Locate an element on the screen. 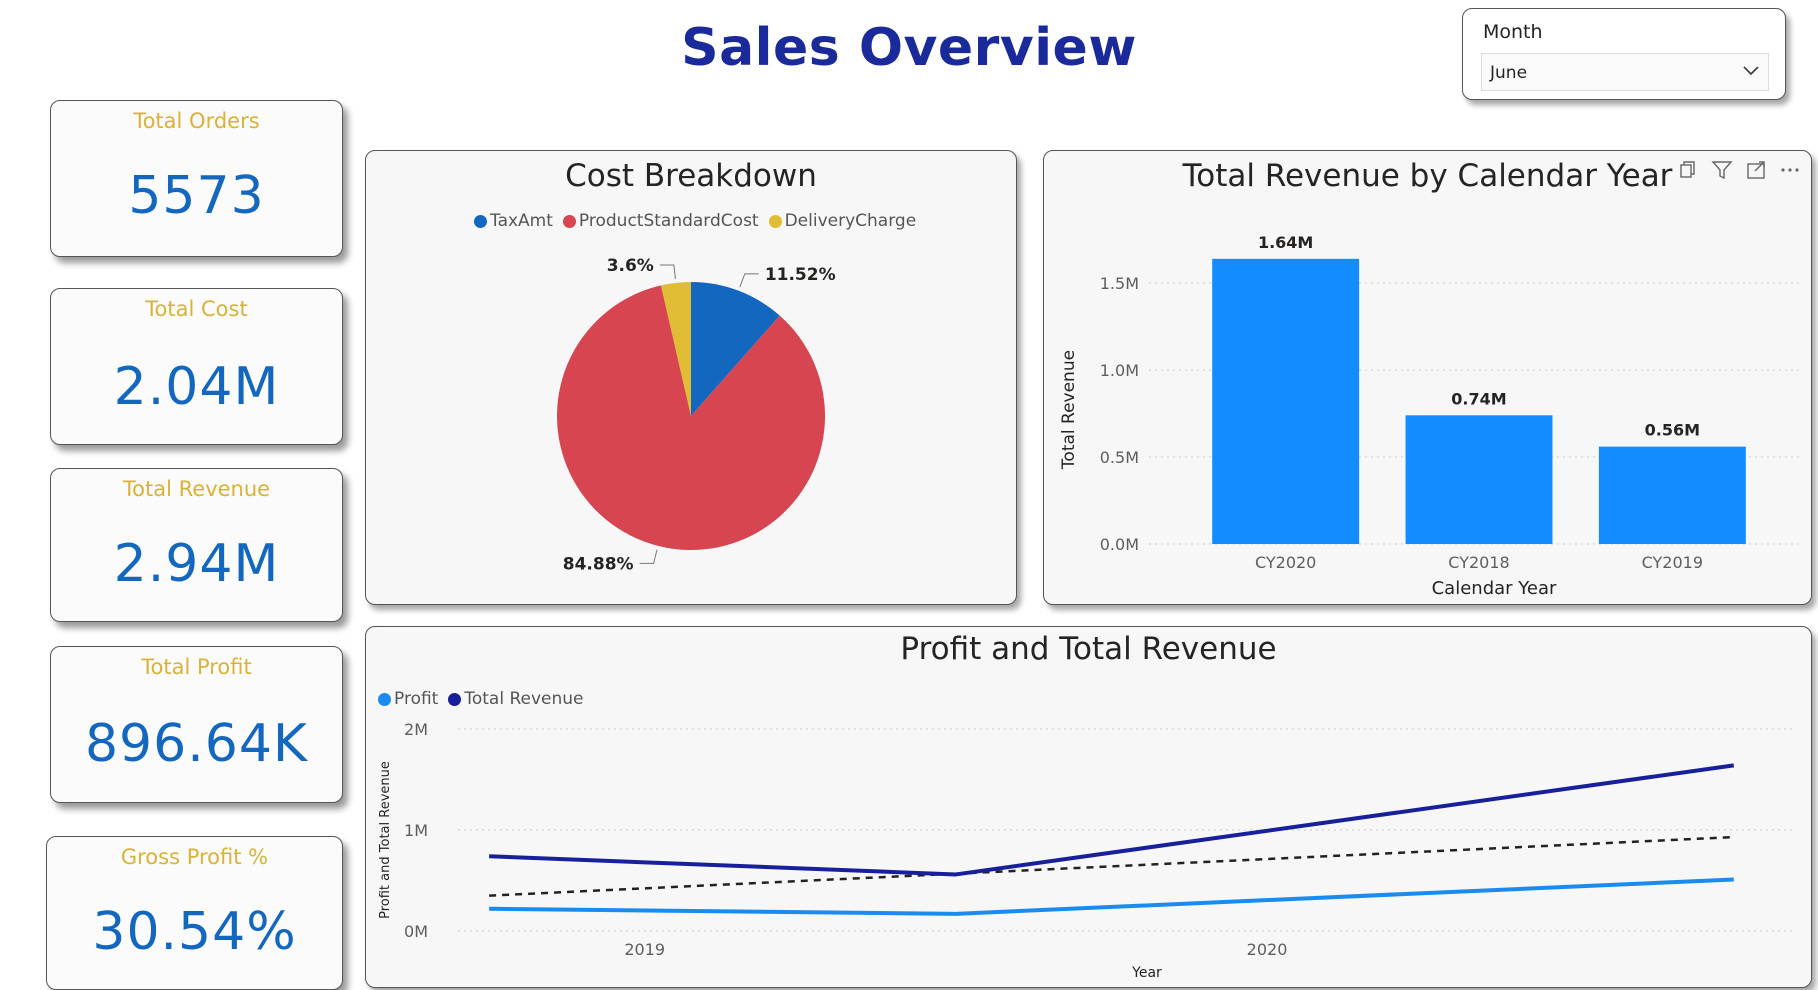 The image size is (1818, 990). x-tick-label: CY2020 is located at coordinates (1285, 562).